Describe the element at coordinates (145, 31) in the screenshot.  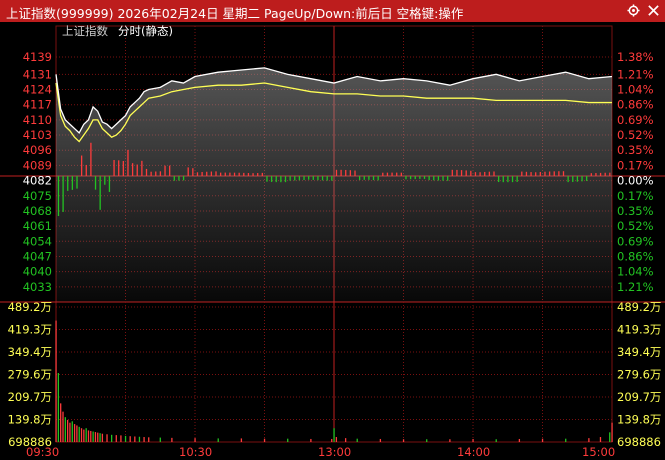
I see `mode-label: 分时(静态)` at that location.